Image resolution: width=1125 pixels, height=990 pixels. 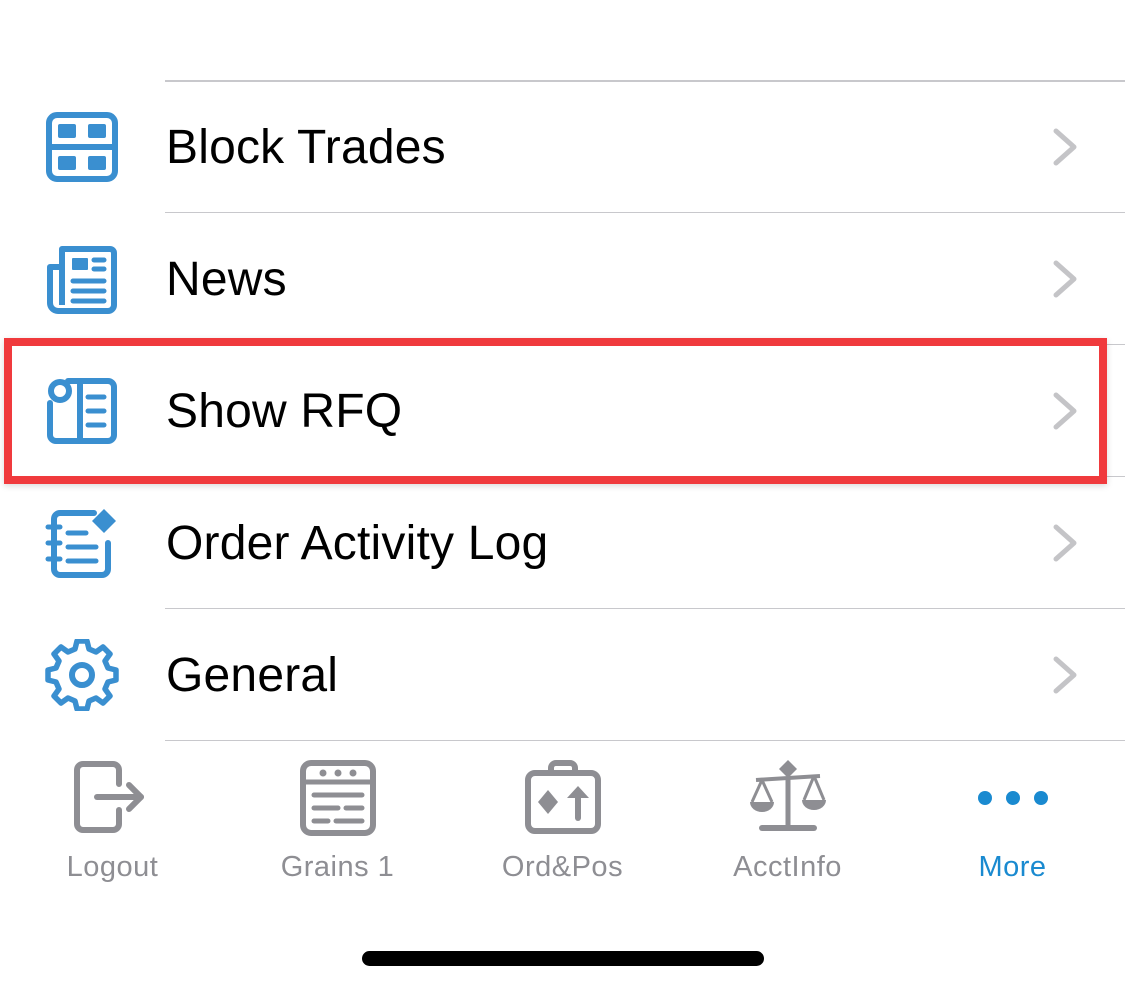 I want to click on menu-item-label: News, so click(x=226, y=279).